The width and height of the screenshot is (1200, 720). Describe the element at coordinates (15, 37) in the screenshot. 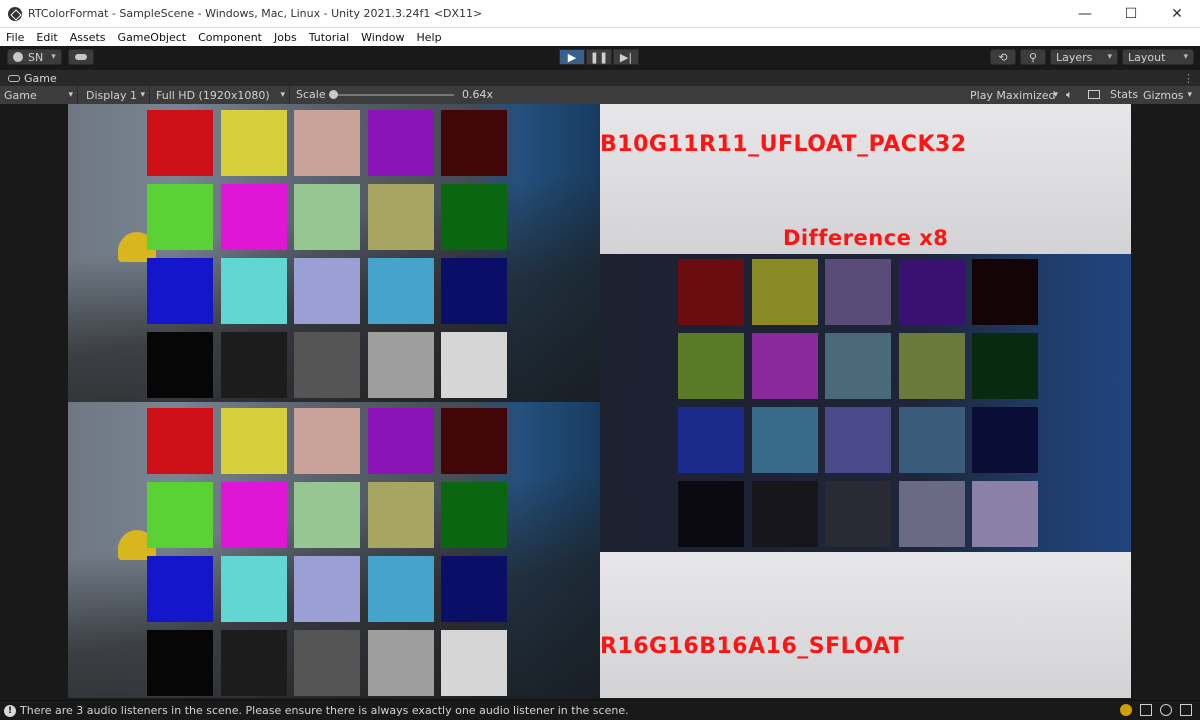

I see `menu-file: File` at that location.